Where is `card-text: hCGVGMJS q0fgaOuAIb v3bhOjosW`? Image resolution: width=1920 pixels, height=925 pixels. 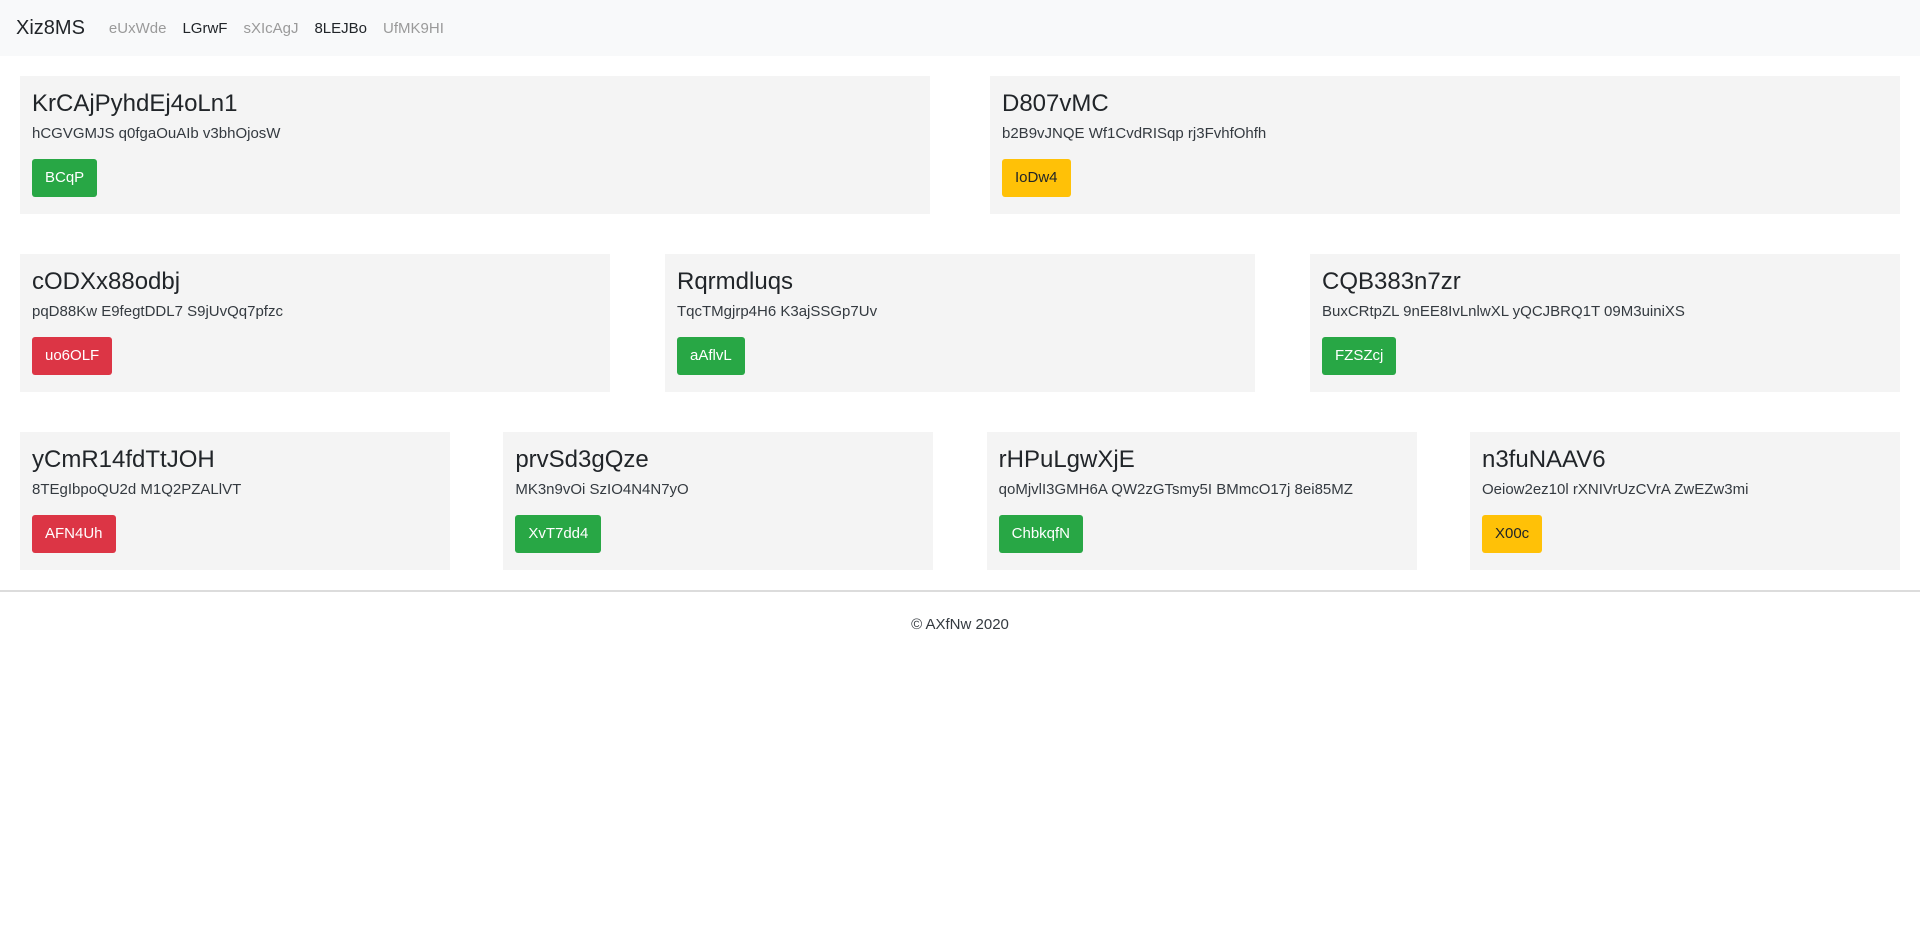
card-text: hCGVGMJS q0fgaOuAIb v3bhOjosW is located at coordinates (156, 133).